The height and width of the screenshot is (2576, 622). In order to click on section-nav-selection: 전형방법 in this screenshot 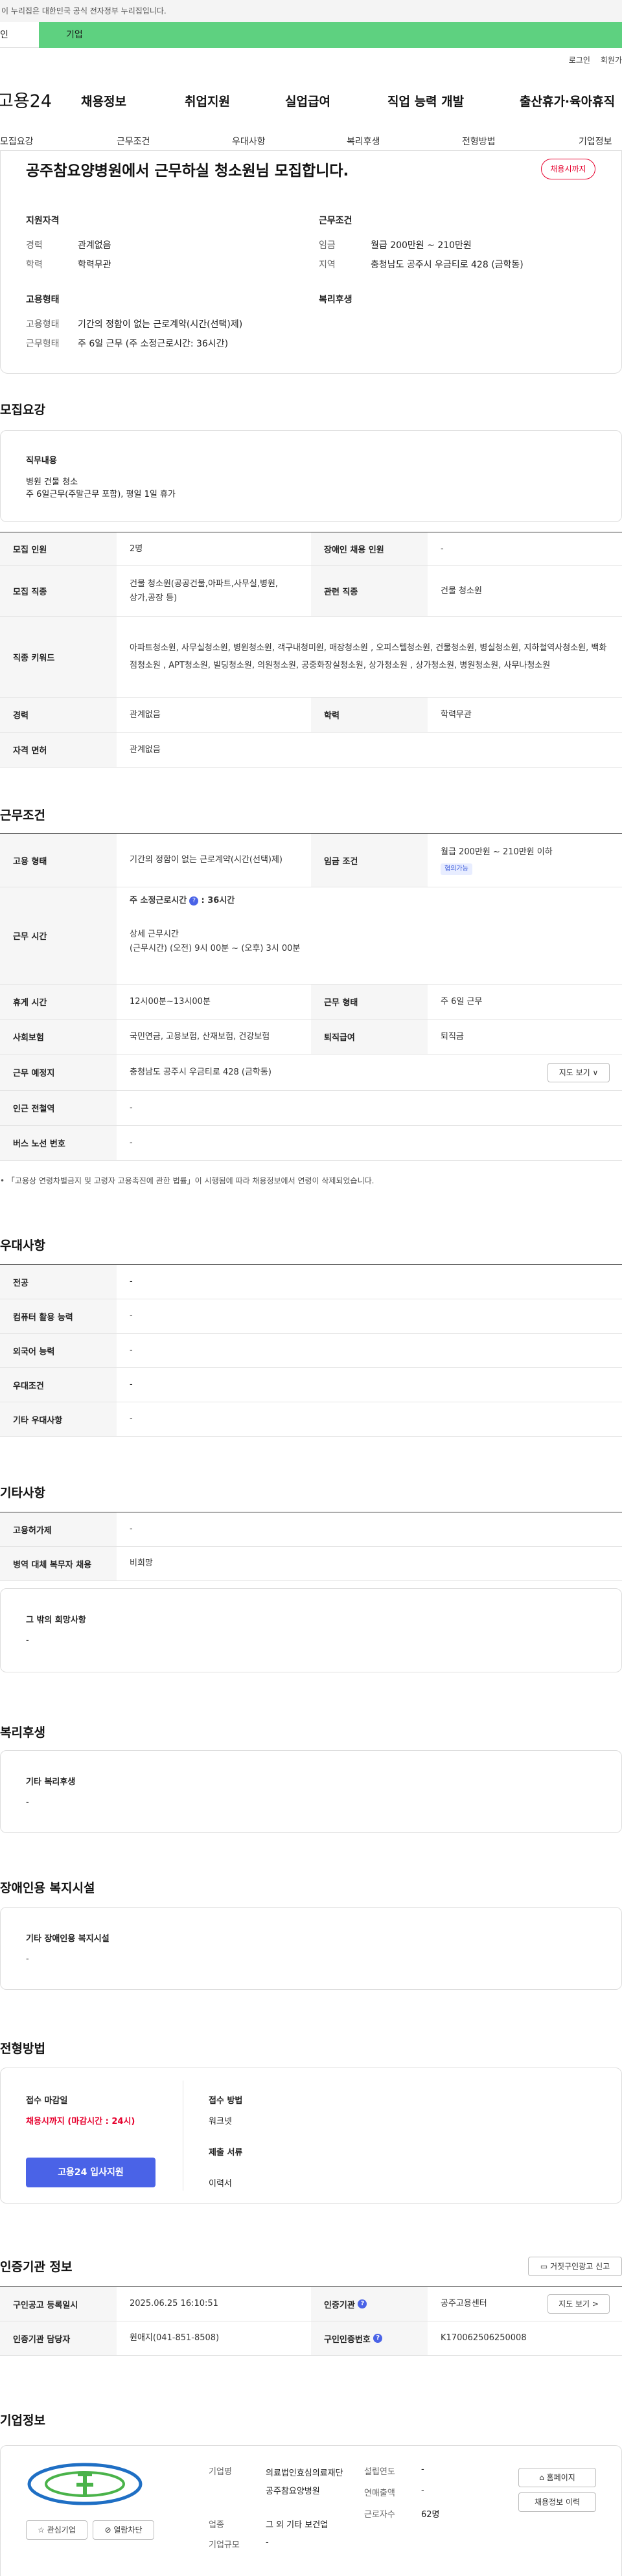, I will do `click(479, 142)`.